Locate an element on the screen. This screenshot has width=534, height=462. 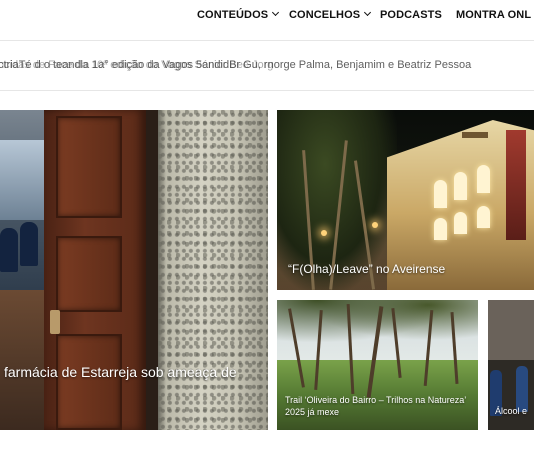
nav-item-podcasts: PODCASTS is located at coordinates (411, 15).